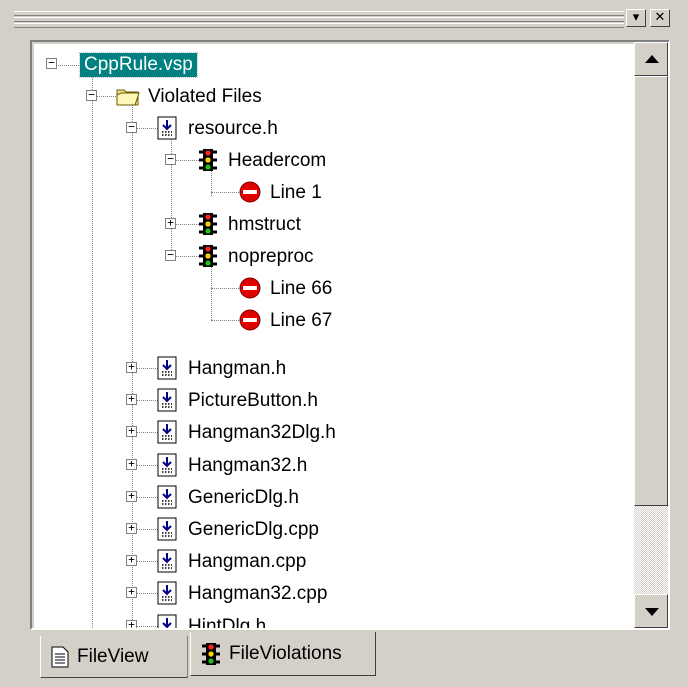  I want to click on tab-label: FileView, so click(113, 656).